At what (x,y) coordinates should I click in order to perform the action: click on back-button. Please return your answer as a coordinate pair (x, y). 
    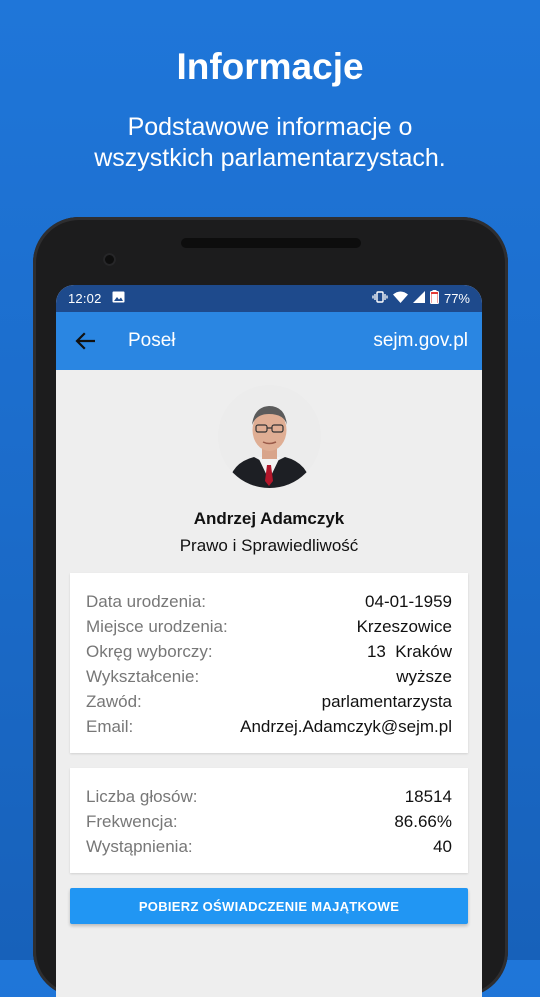
    Looking at the image, I should click on (85, 341).